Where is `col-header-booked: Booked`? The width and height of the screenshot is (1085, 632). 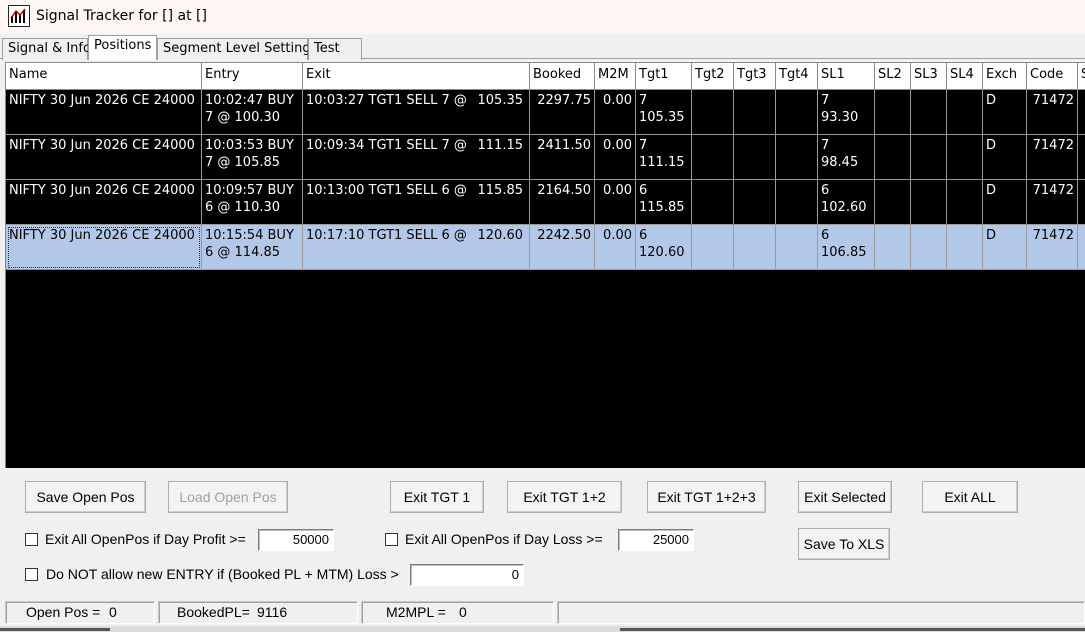
col-header-booked: Booked is located at coordinates (562, 76).